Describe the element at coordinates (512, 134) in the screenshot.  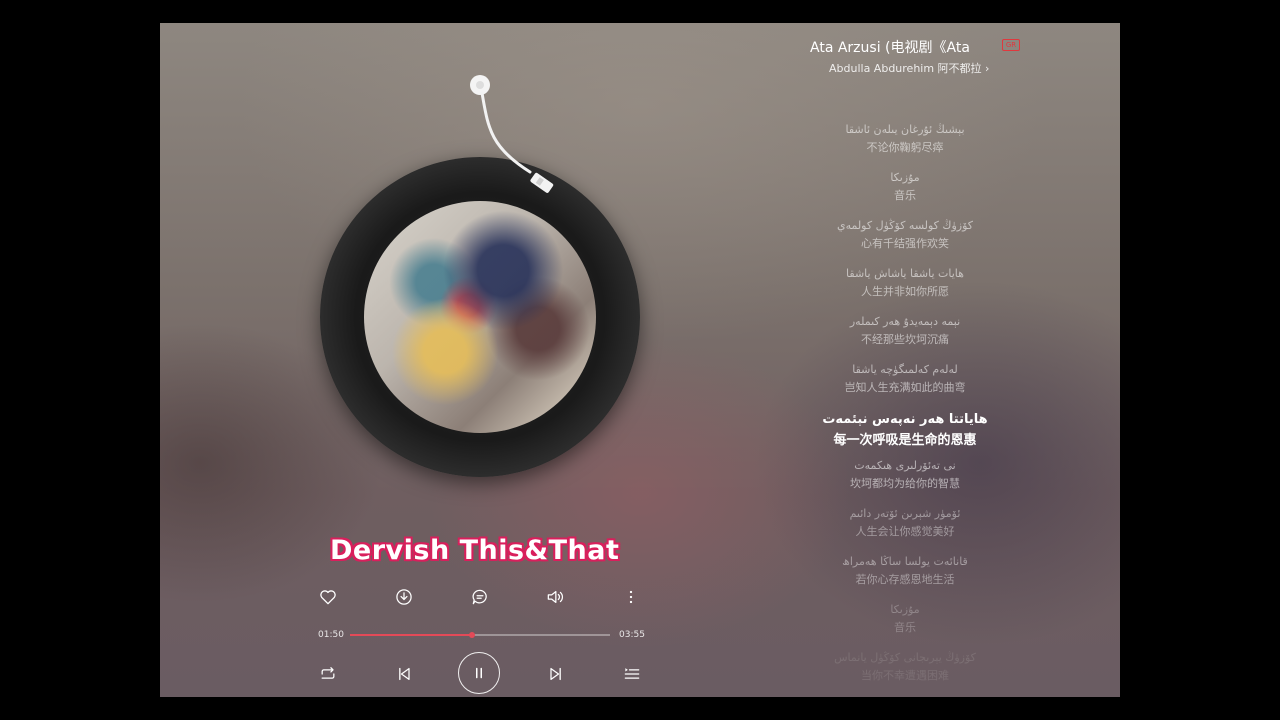
I see `tonearm` at that location.